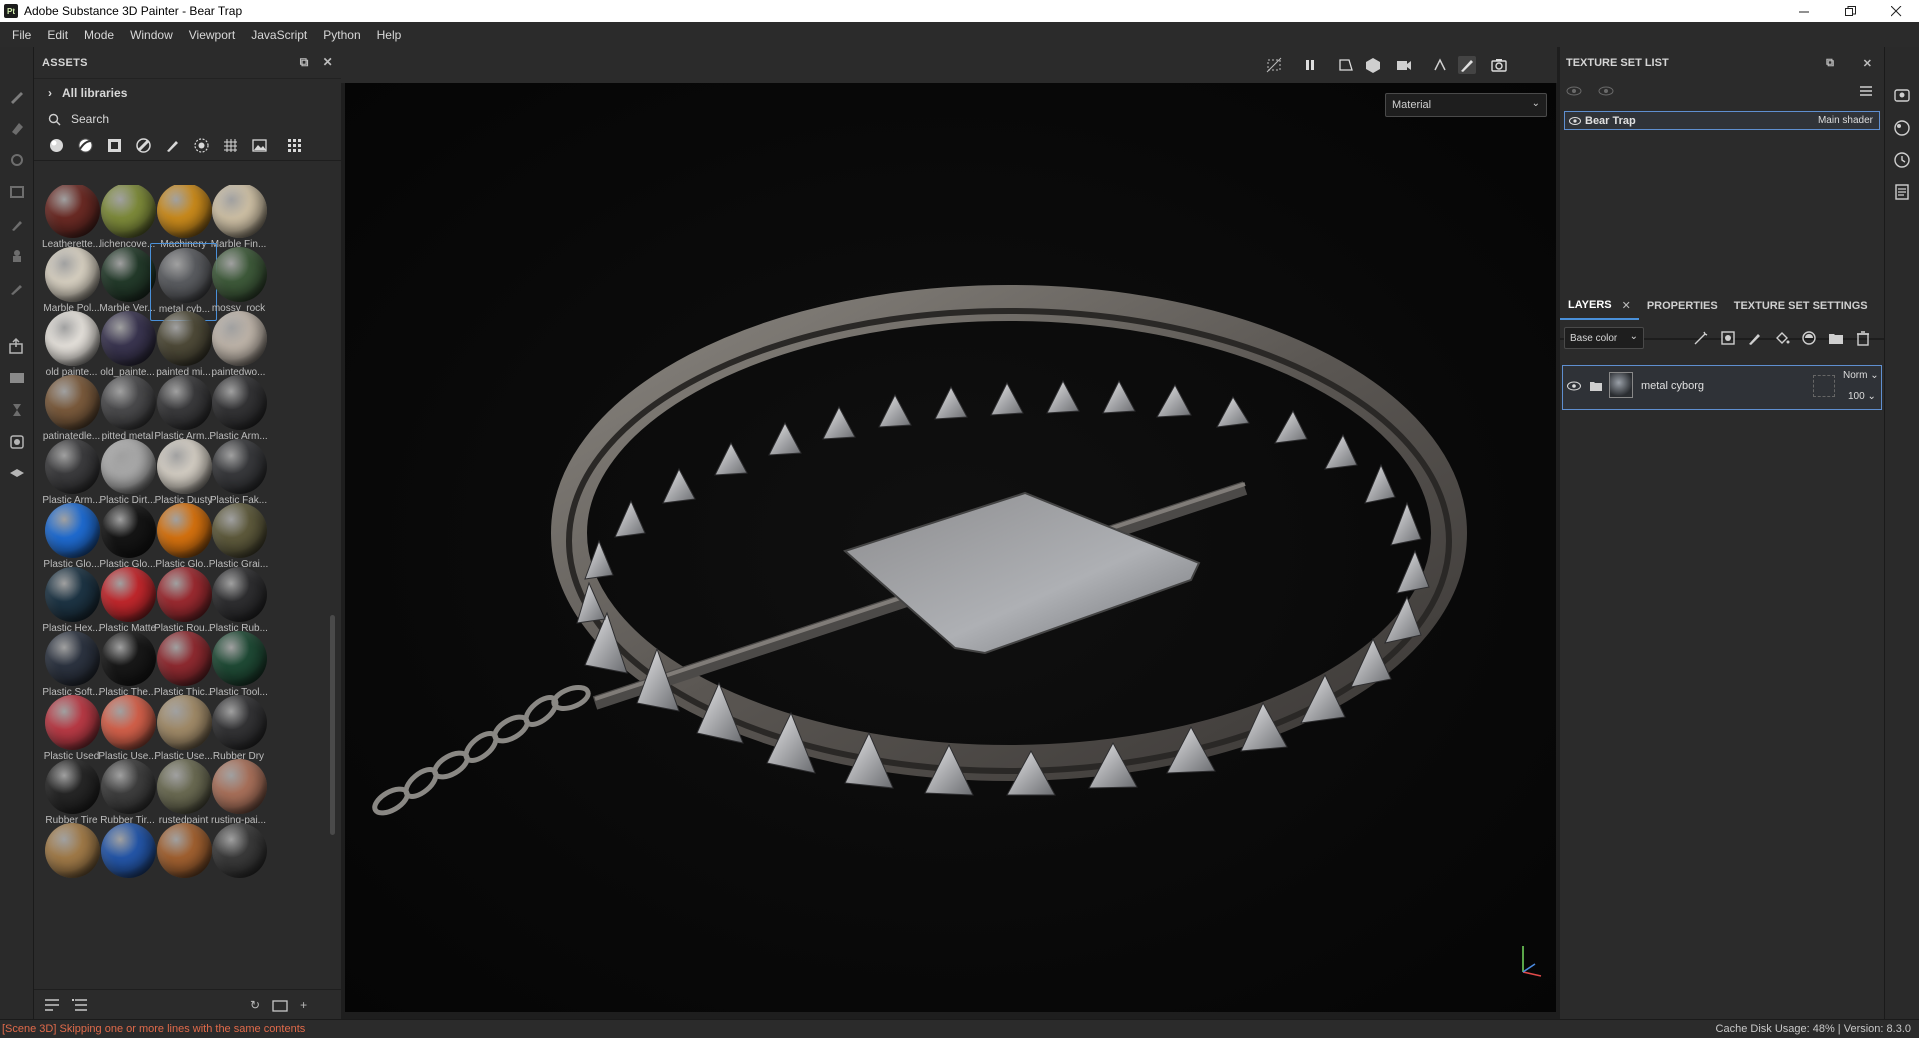 This screenshot has width=1919, height=1038. What do you see at coordinates (1604, 338) in the screenshot?
I see `channel-dropdown: Base color ⌄` at bounding box center [1604, 338].